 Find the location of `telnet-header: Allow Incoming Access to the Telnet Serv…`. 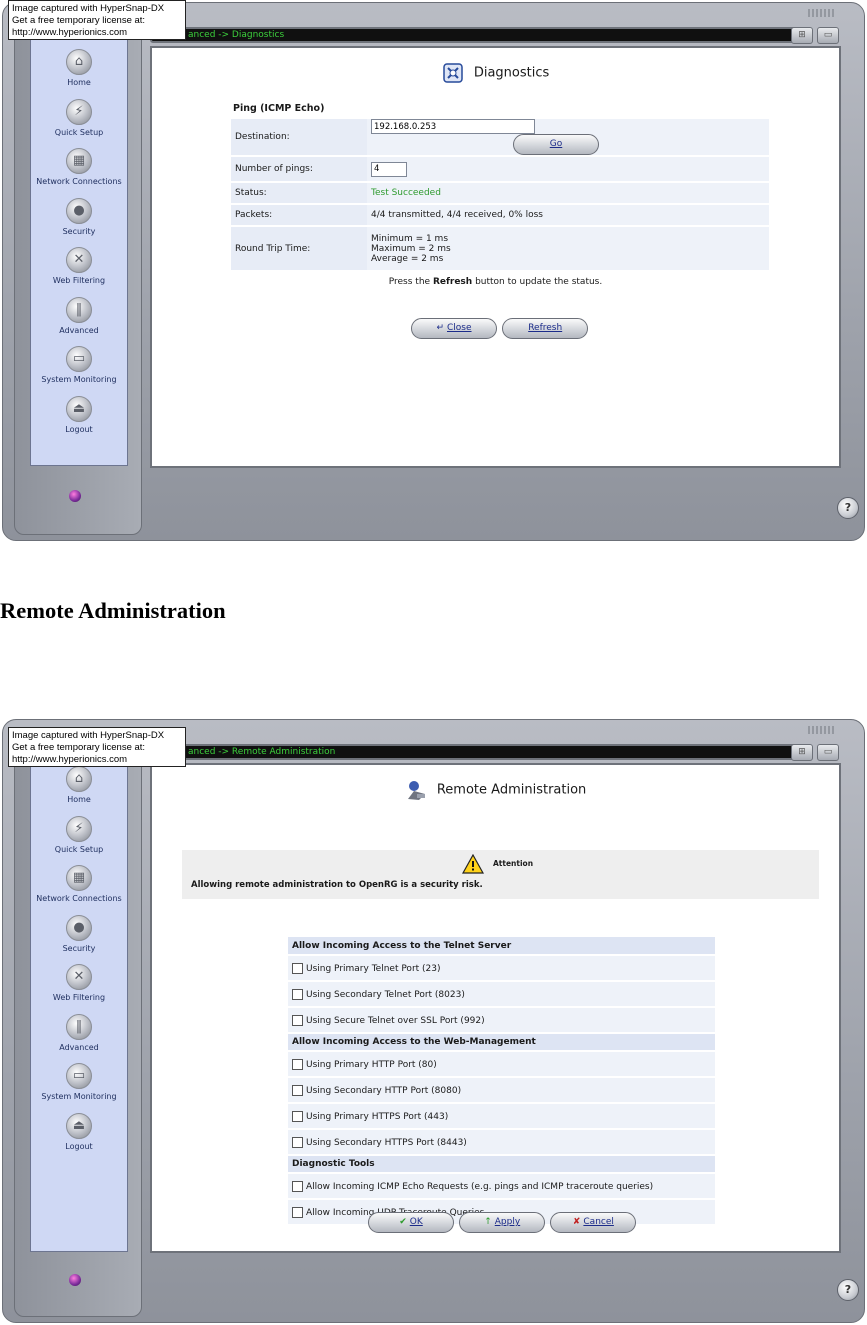

telnet-header: Allow Incoming Access to the Telnet Serv… is located at coordinates (501, 946).